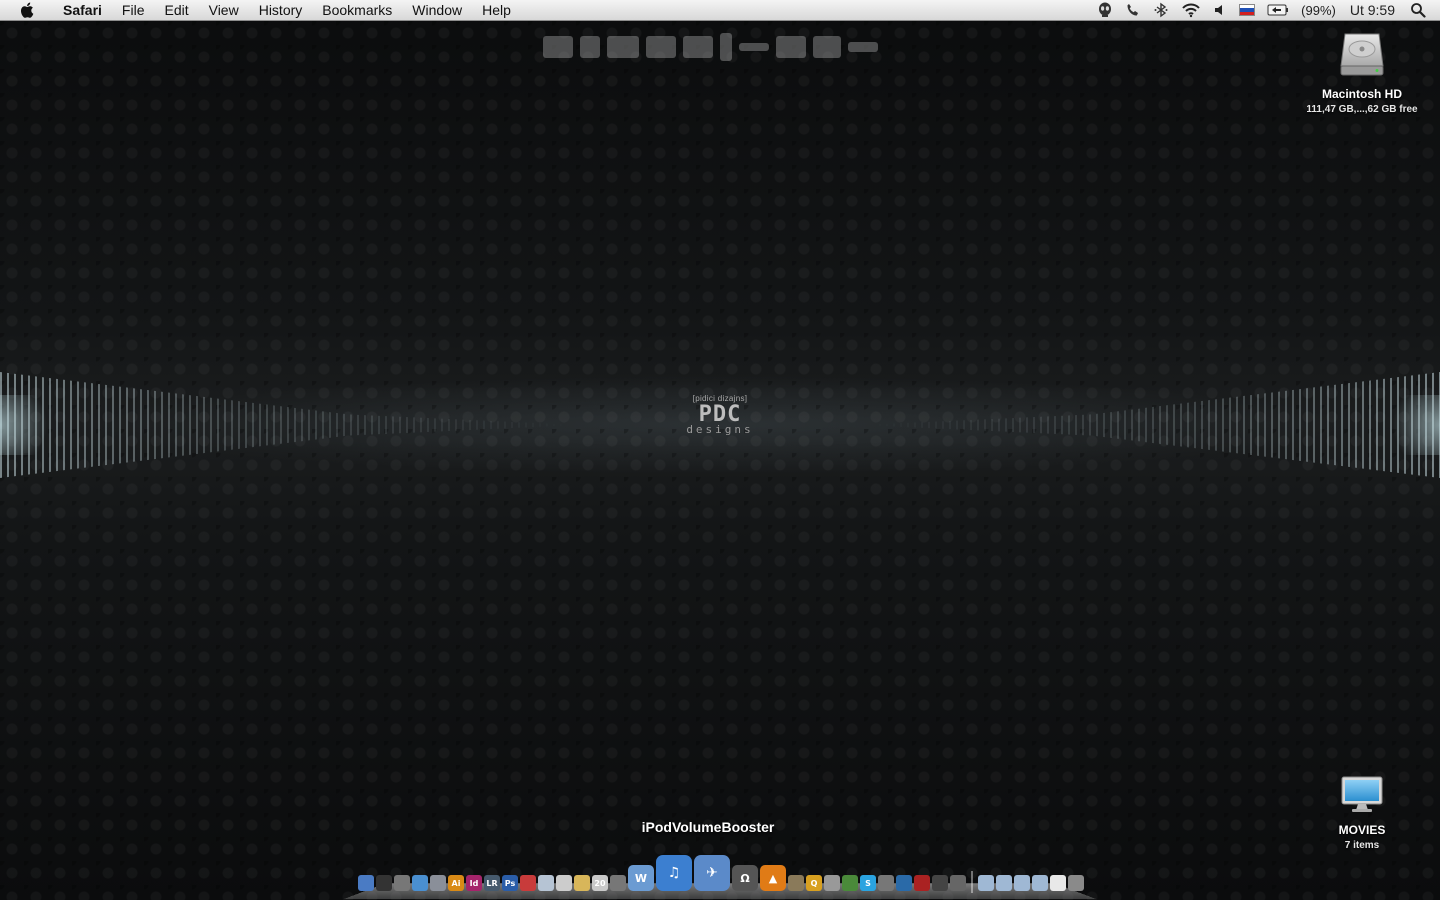 The height and width of the screenshot is (900, 1440). Describe the element at coordinates (582, 883) in the screenshot. I see `dock-item-notes-icon` at that location.